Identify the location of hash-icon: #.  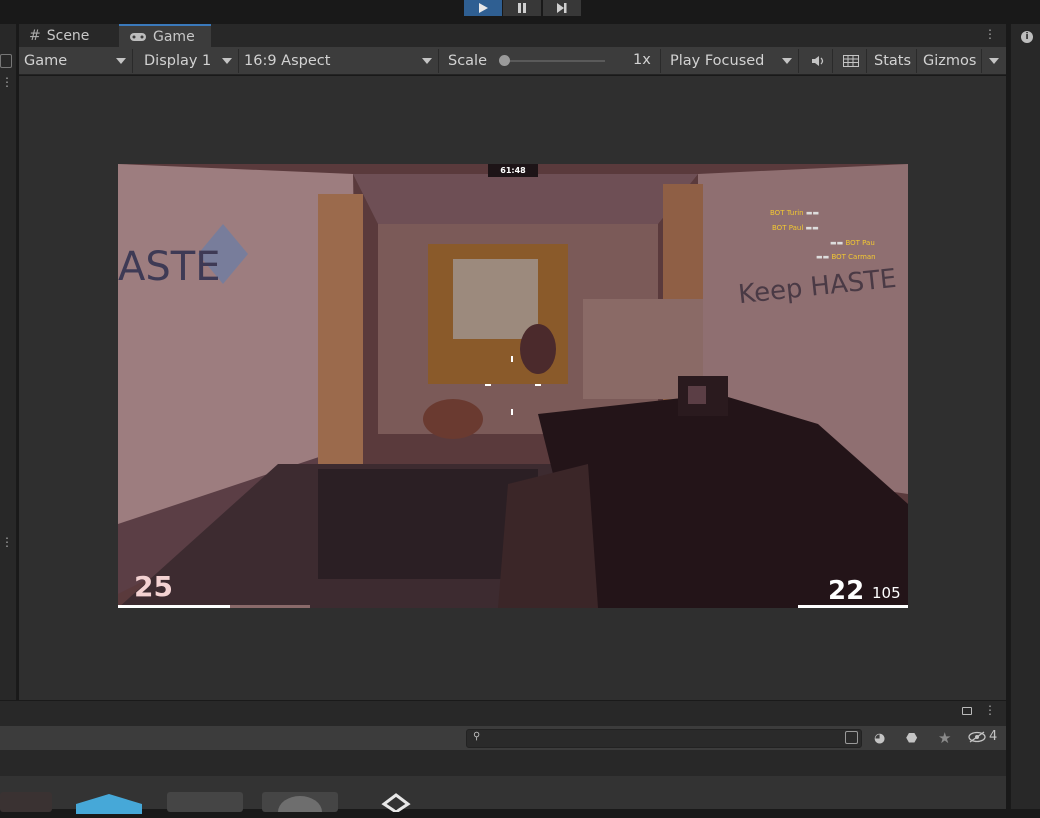
(35, 35).